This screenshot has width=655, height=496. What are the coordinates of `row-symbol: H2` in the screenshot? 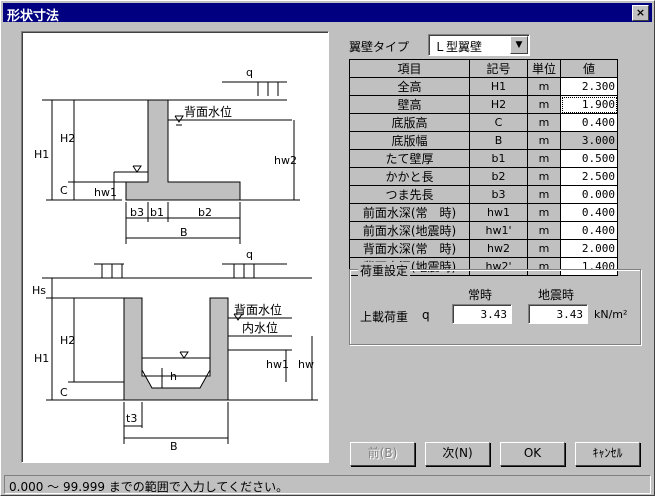 It's located at (498, 104).